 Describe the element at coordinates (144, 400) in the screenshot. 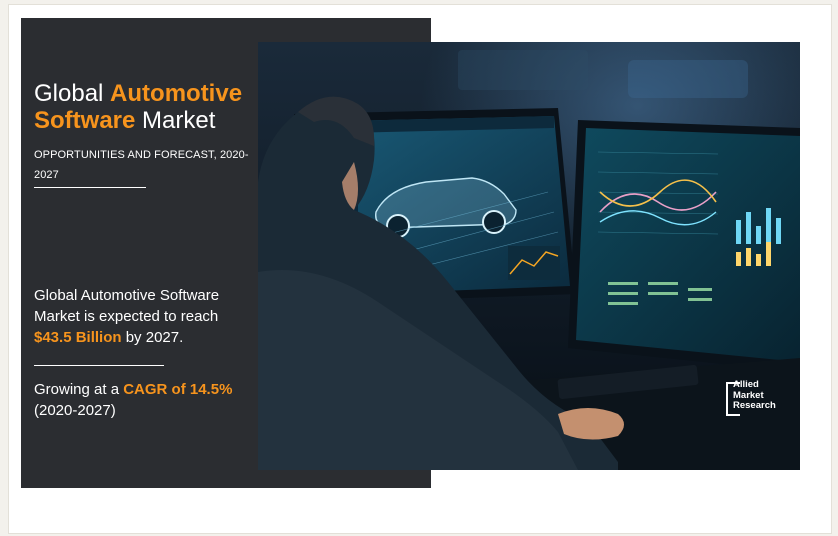

I see `cagr-statement: Growing at a CAGR of 14.5% (2020-2027)` at that location.